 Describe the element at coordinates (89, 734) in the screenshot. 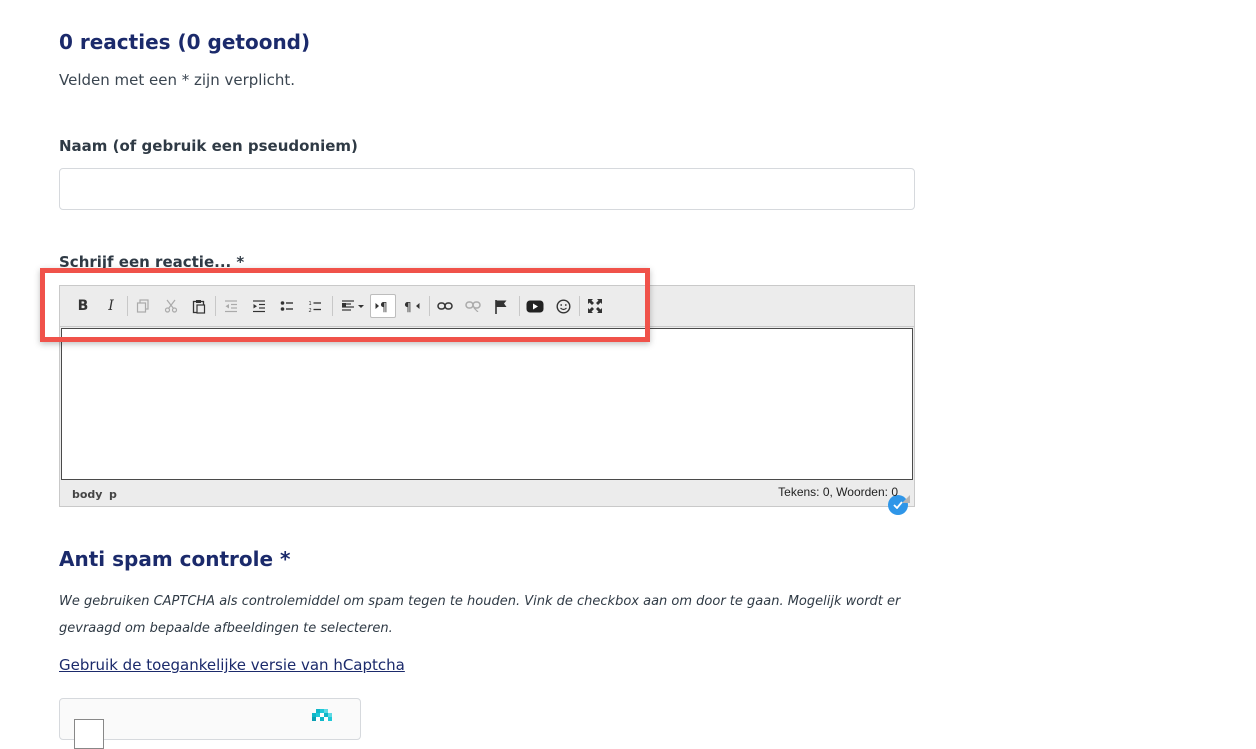

I see `captcha-checkbox` at that location.